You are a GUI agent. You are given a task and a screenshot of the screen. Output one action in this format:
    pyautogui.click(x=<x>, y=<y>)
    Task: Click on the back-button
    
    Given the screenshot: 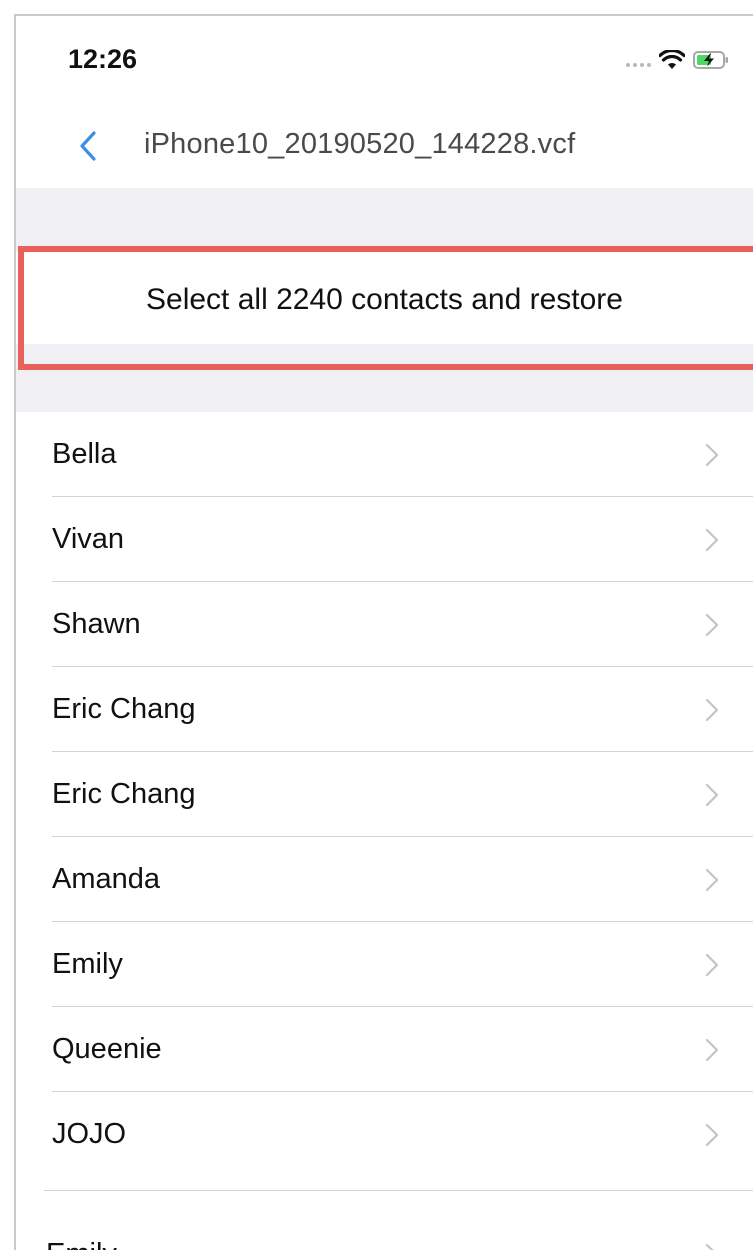 What is the action you would take?
    pyautogui.click(x=88, y=146)
    